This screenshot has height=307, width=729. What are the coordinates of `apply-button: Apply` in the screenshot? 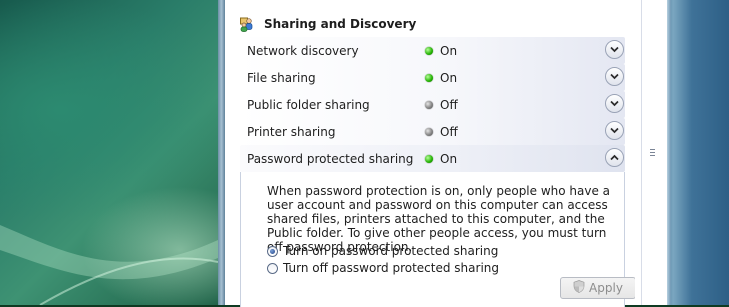 It's located at (598, 288).